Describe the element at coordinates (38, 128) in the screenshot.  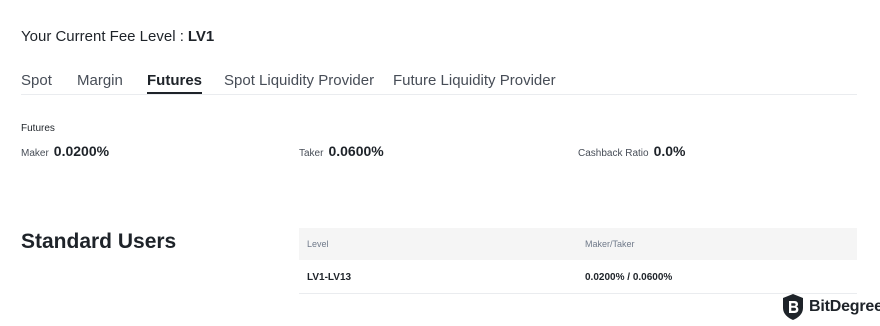
I see `futures-section-label: Futures` at that location.